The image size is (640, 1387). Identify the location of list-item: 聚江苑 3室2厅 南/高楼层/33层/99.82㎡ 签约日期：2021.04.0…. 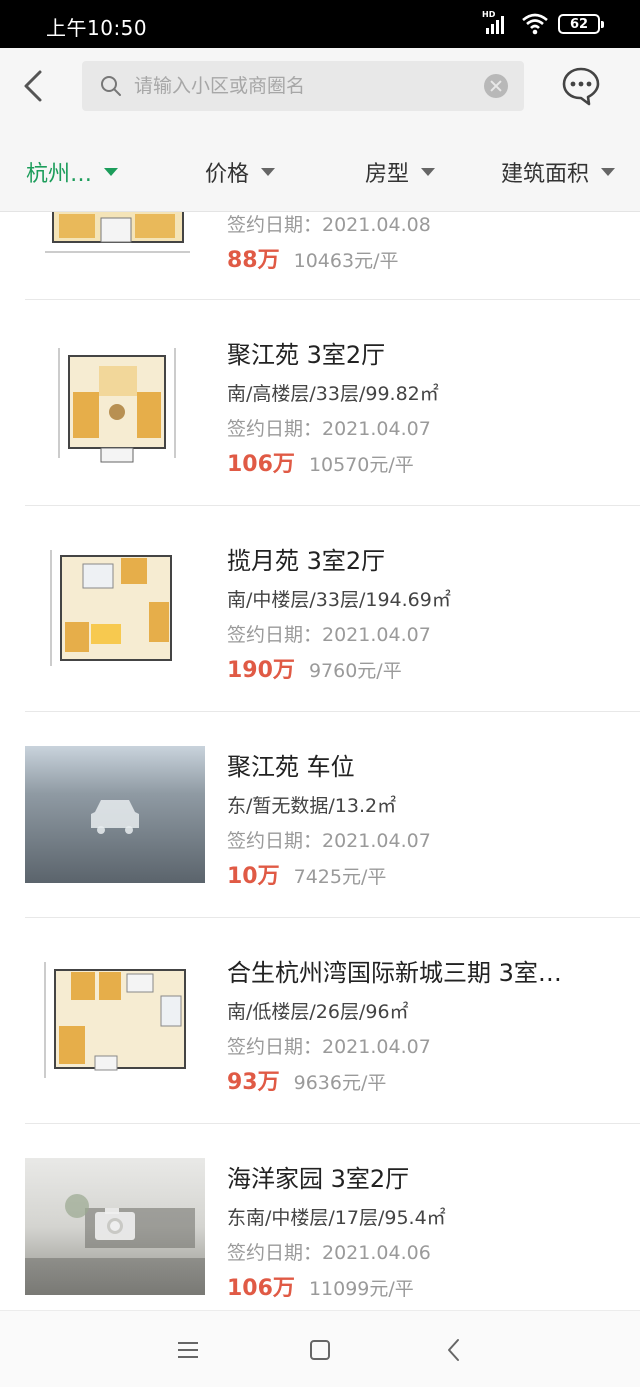
(320, 403).